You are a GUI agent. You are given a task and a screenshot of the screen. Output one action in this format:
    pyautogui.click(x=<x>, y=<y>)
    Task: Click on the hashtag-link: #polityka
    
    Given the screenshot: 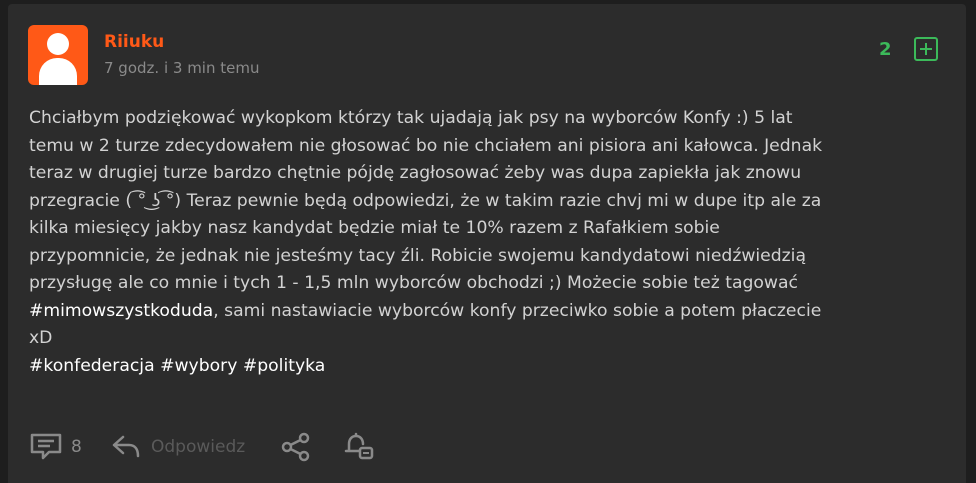 What is the action you would take?
    pyautogui.click(x=284, y=366)
    